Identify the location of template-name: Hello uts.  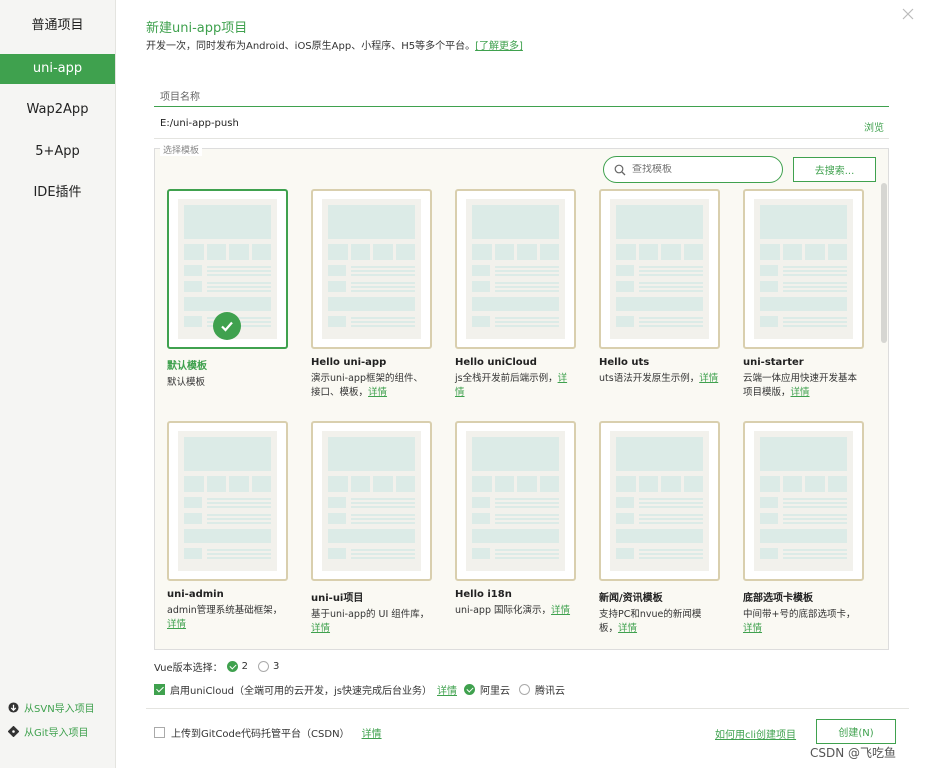
(624, 362).